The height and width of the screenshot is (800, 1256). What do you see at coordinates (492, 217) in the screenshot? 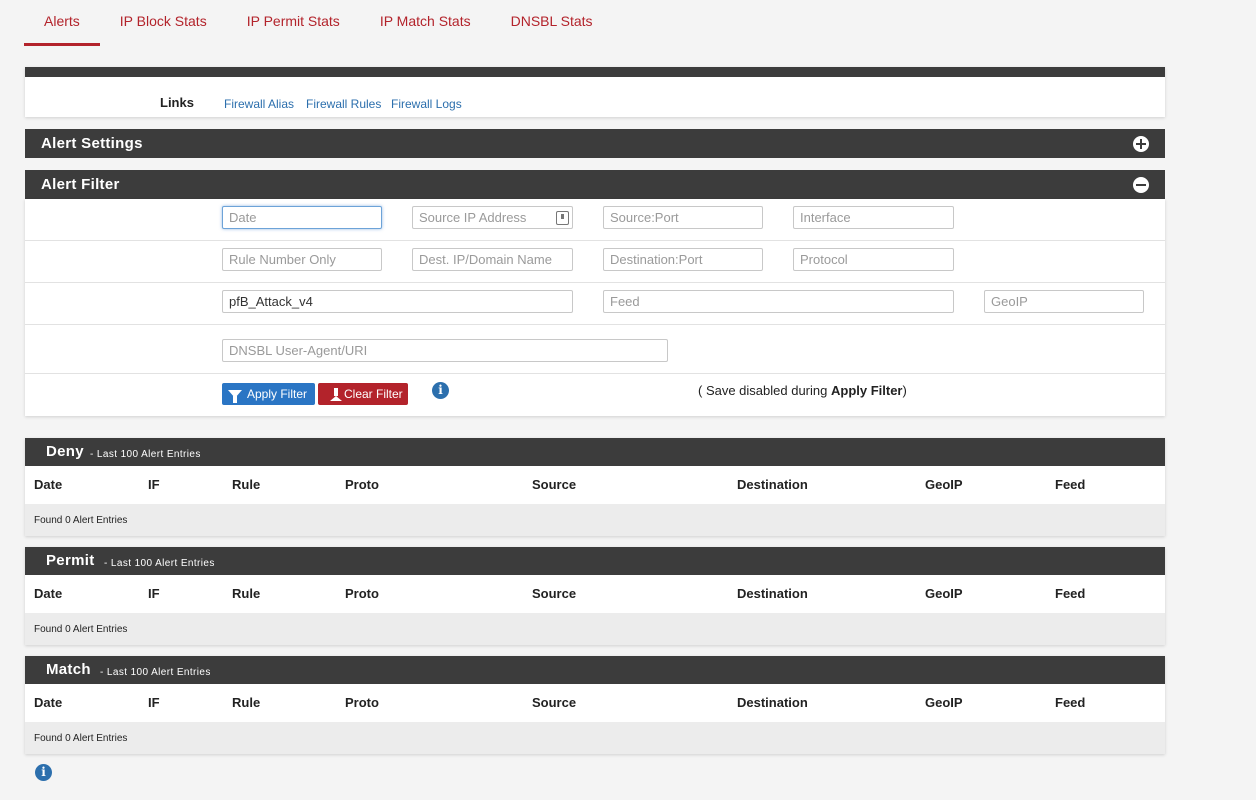
I see `source-ip-input` at bounding box center [492, 217].